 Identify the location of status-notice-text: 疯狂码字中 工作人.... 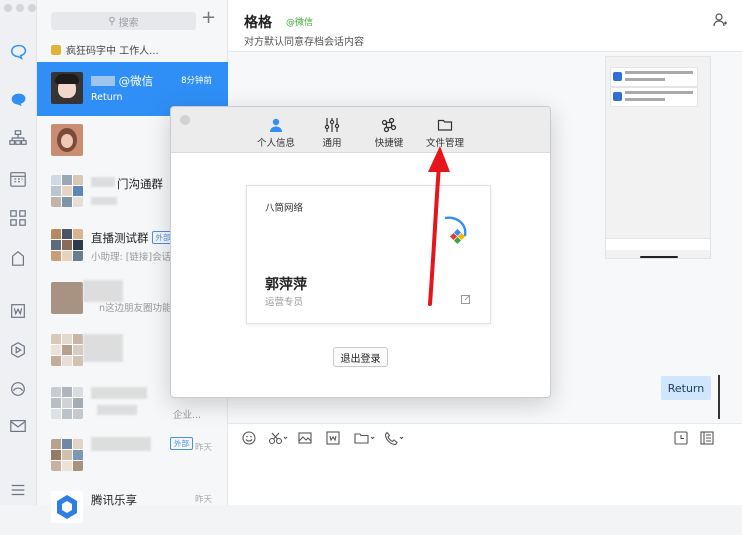
(112, 51).